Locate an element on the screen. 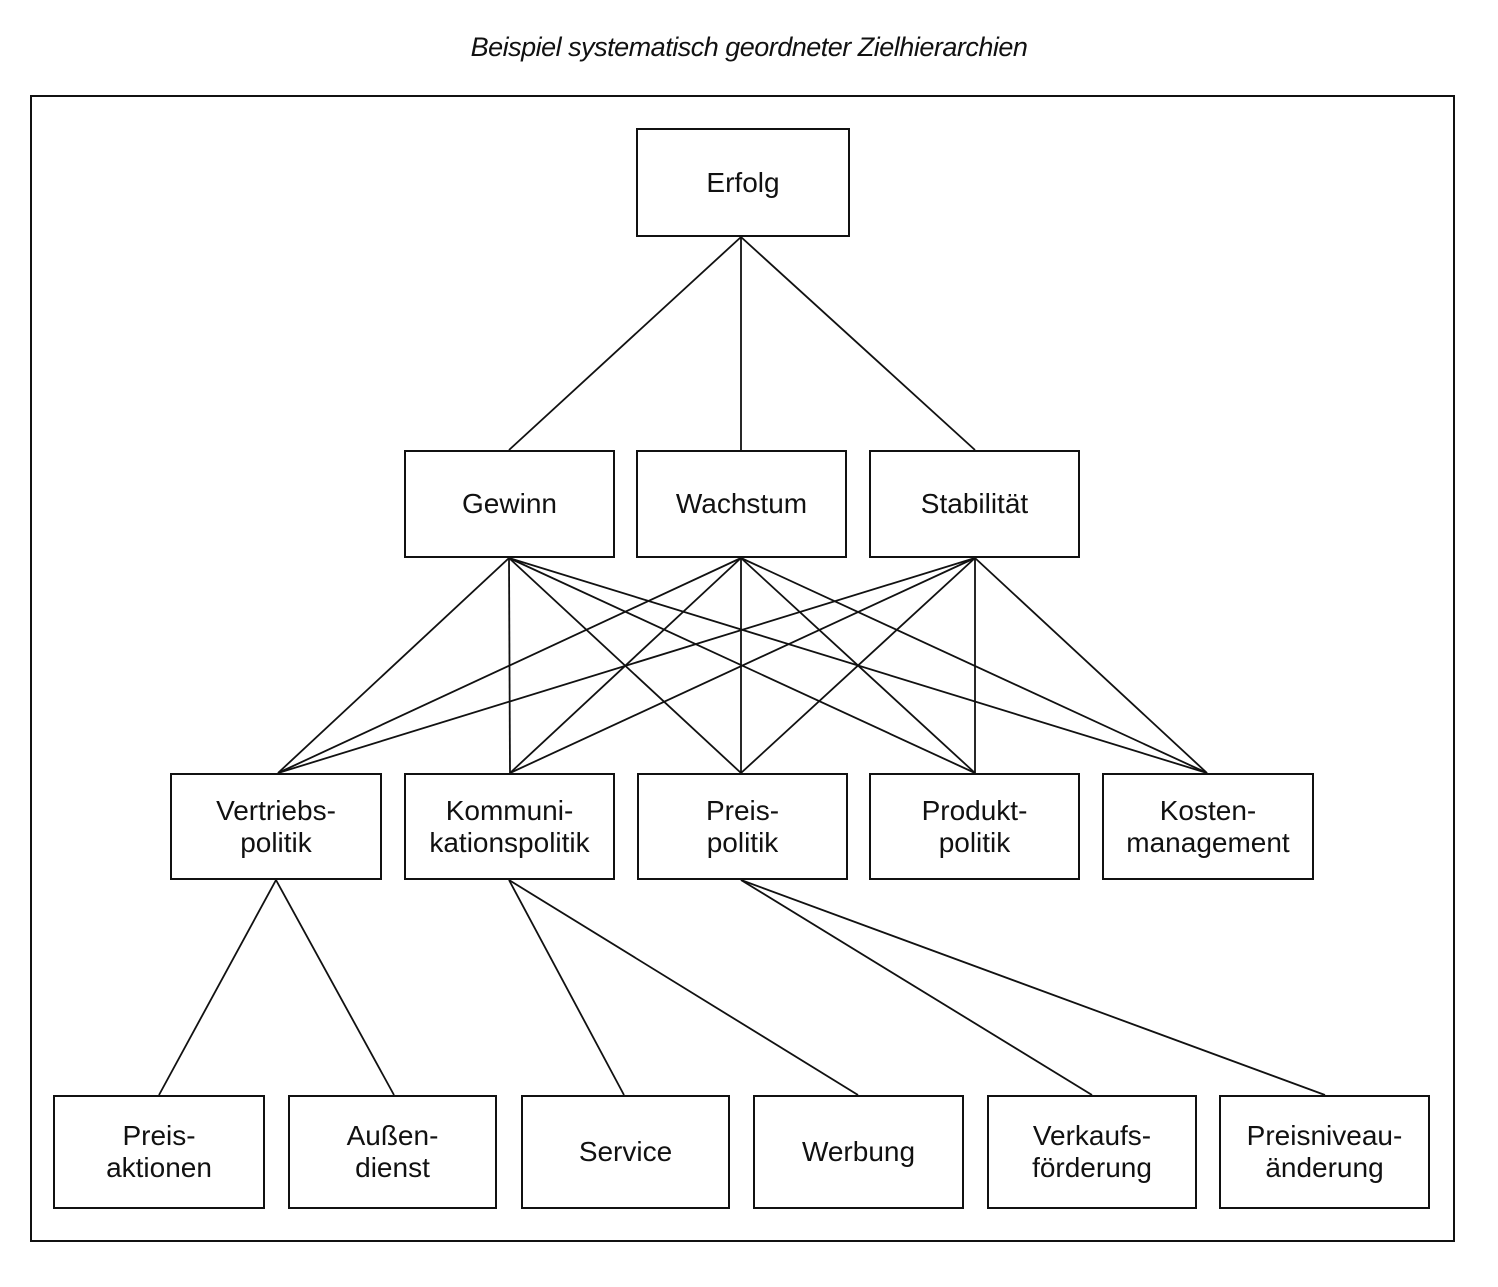 Image resolution: width=1498 pixels, height=1287 pixels. node-stabilitaet: Stabilität is located at coordinates (974, 504).